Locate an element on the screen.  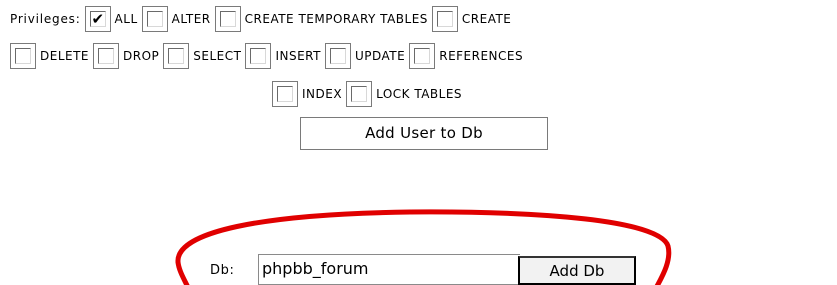
add-user-to-db-button: Add User to Db is located at coordinates (424, 133).